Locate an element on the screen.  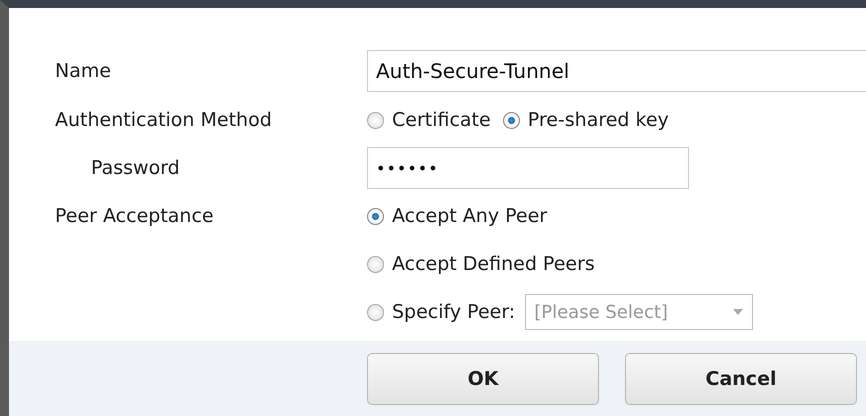
radio-label: Pre-shared key is located at coordinates (598, 120).